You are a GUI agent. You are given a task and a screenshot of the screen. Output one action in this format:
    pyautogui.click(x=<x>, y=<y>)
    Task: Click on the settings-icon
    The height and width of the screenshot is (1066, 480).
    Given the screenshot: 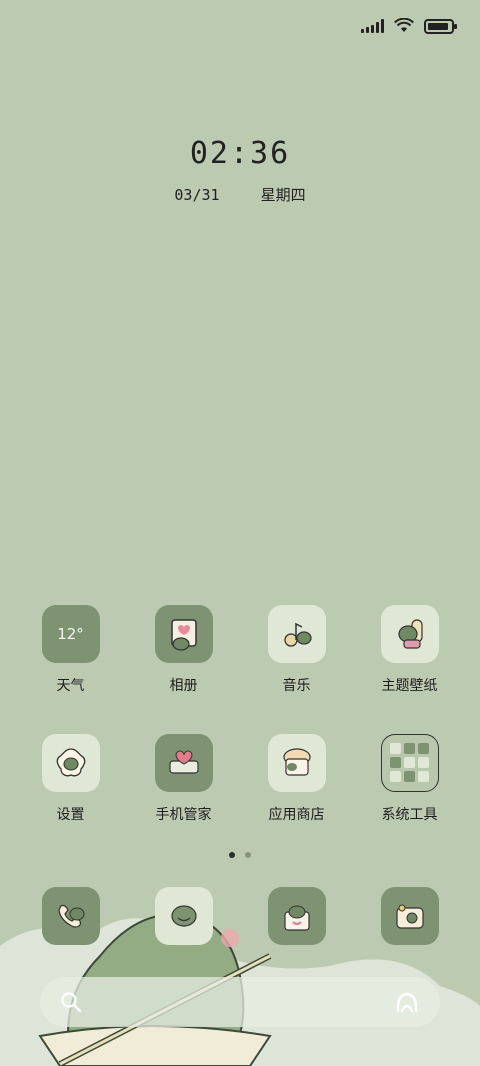 What is the action you would take?
    pyautogui.click(x=70, y=763)
    